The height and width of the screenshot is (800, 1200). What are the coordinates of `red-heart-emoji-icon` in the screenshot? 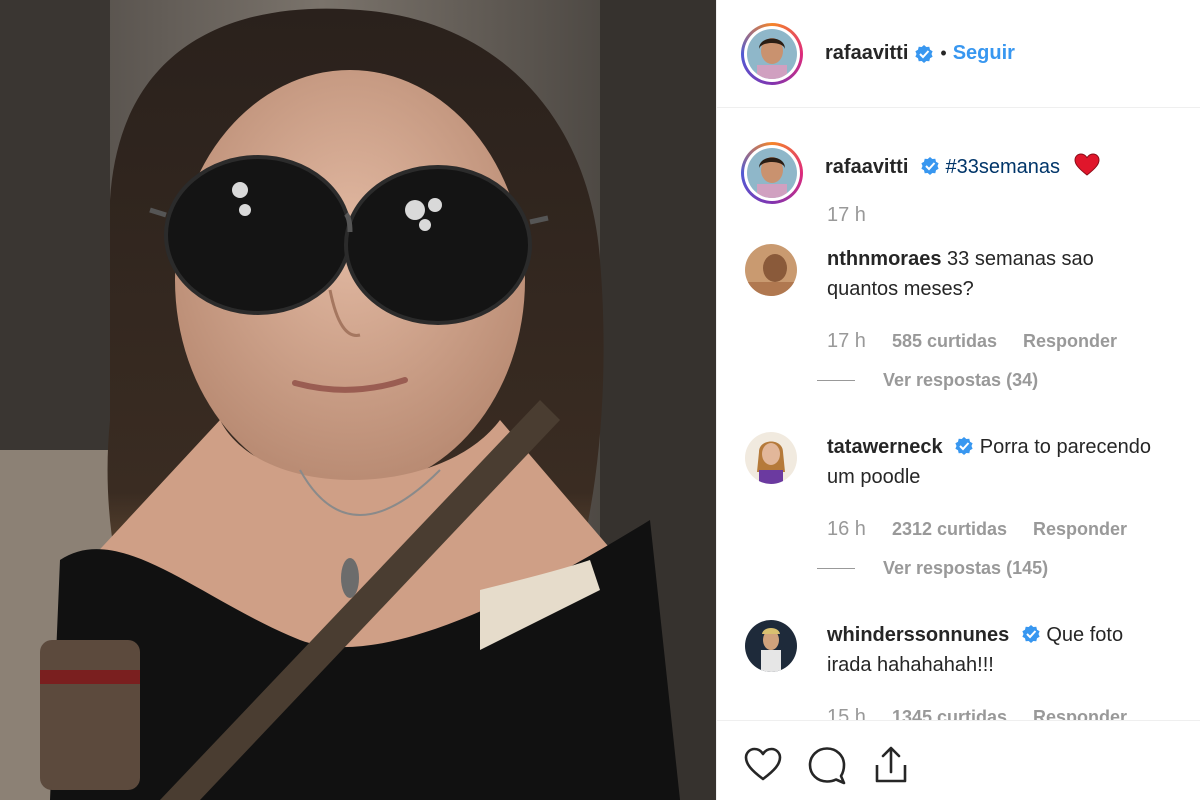 It's located at (1087, 164).